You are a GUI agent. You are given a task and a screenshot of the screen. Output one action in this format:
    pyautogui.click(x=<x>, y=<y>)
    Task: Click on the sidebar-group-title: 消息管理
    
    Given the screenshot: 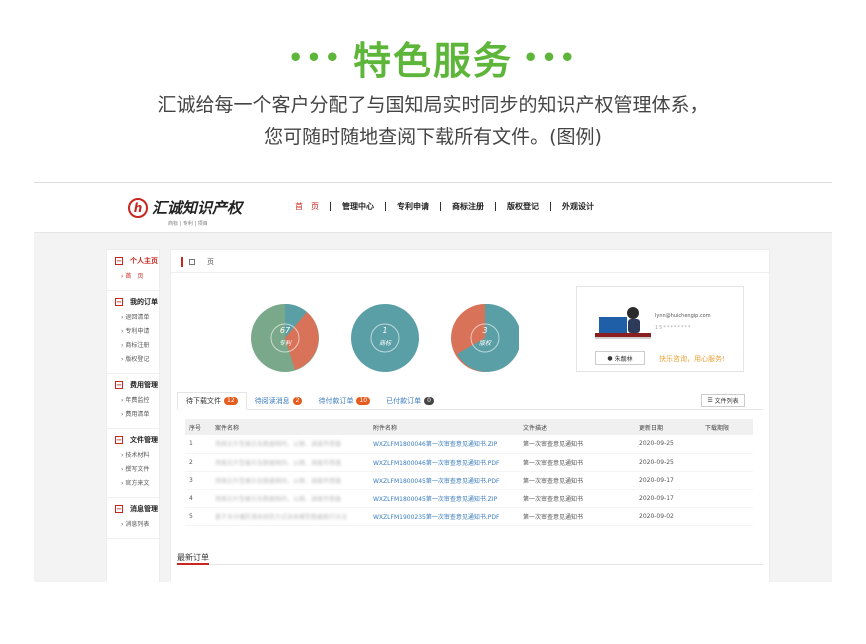 What is the action you would take?
    pyautogui.click(x=144, y=509)
    